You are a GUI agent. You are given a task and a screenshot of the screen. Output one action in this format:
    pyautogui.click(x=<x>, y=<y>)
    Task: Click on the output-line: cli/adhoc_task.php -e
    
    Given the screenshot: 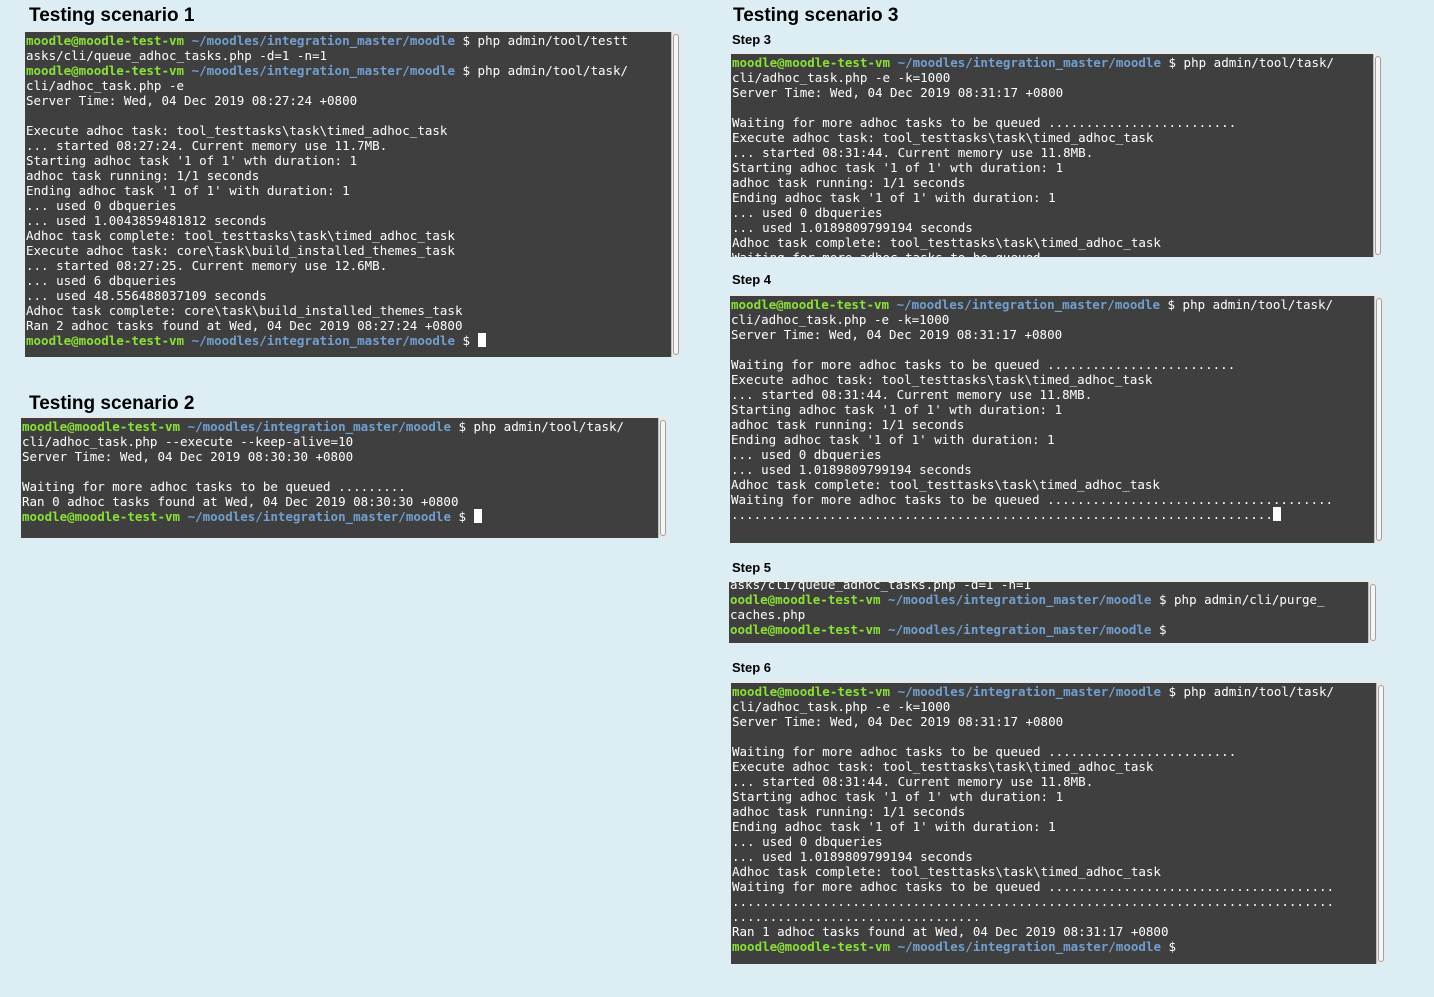 What is the action you would take?
    pyautogui.click(x=348, y=85)
    